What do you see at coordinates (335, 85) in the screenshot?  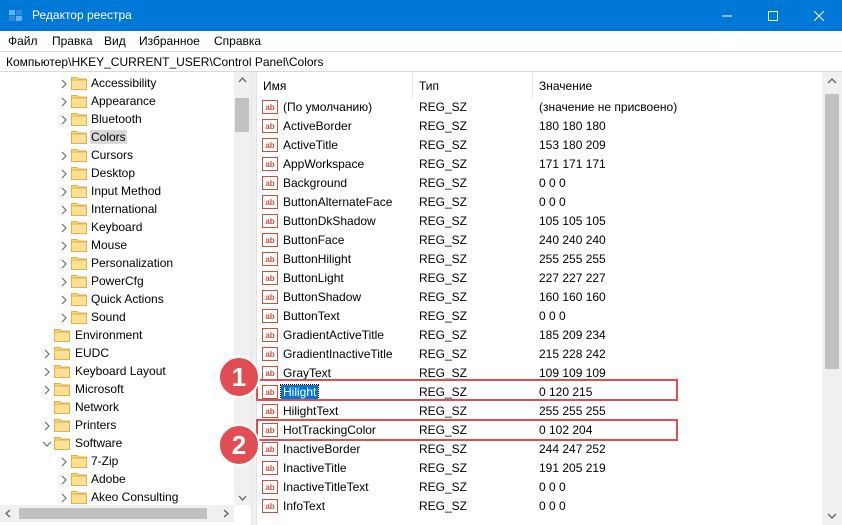 I see `column-name: Имя` at bounding box center [335, 85].